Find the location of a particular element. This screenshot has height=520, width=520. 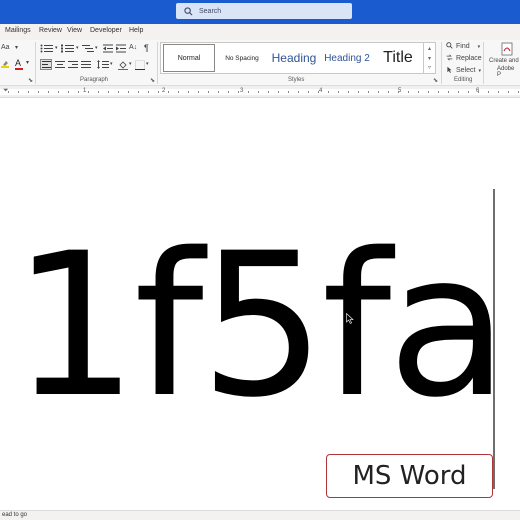

style-no-spacing: No Spacing is located at coordinates (242, 58).